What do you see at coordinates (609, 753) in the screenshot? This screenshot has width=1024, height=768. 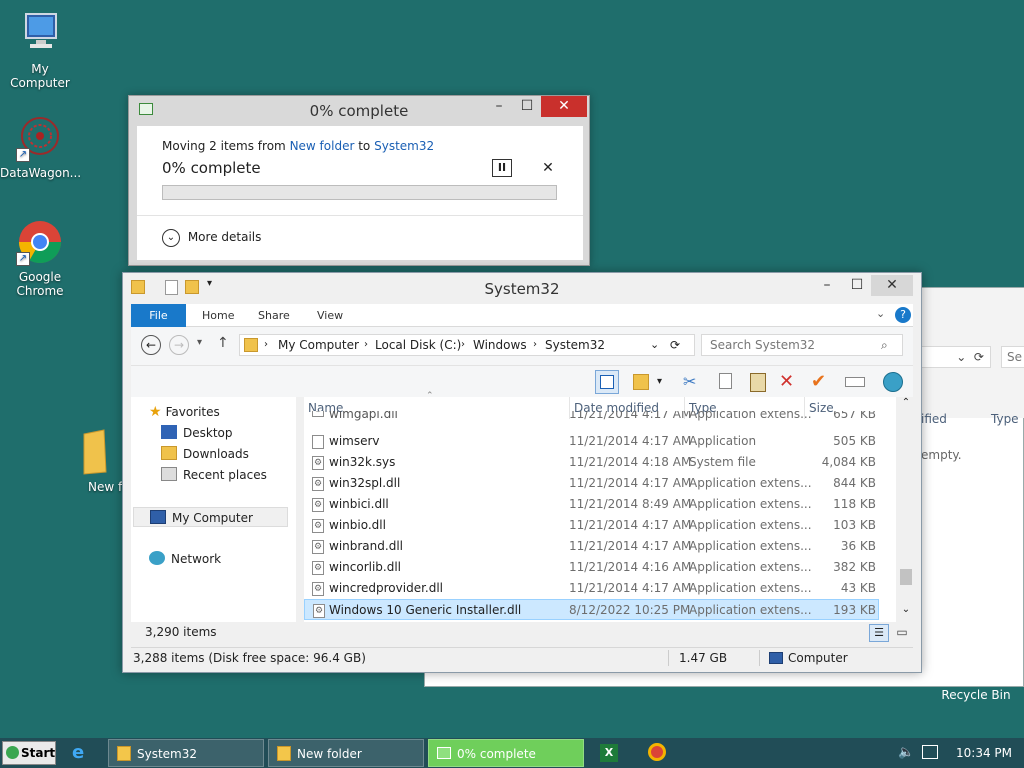 I see `excel-icon: X` at bounding box center [609, 753].